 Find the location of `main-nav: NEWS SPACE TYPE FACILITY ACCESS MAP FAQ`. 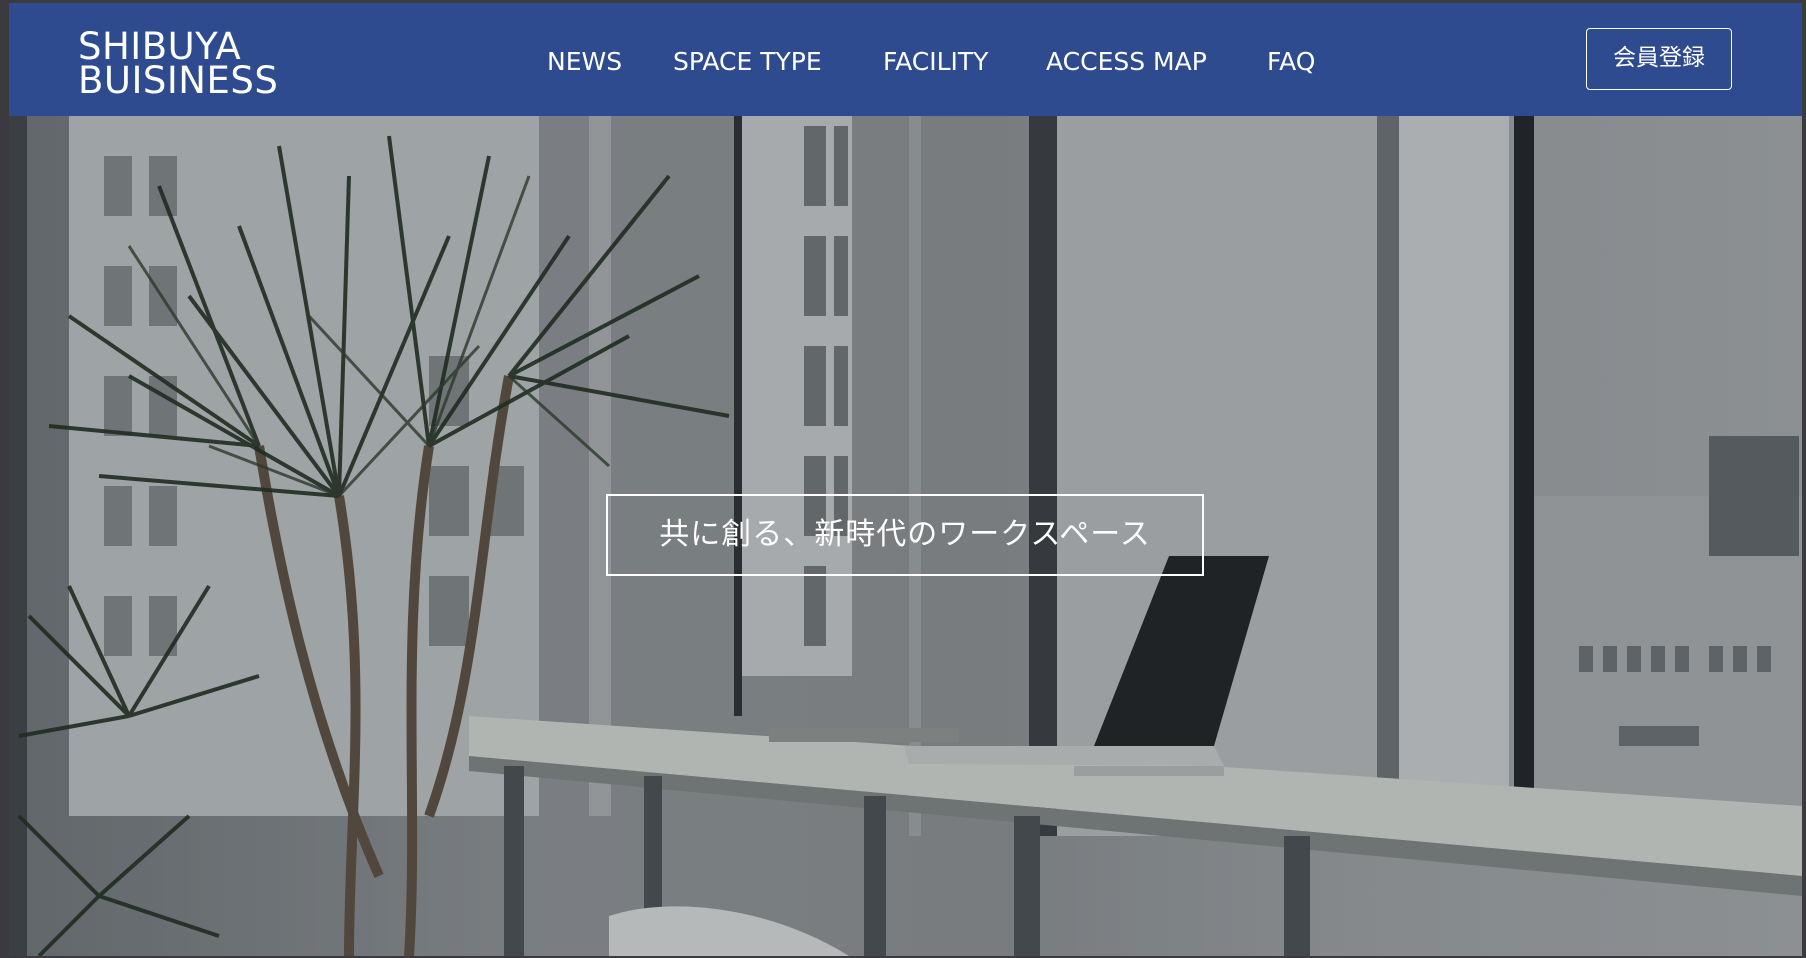

main-nav: NEWS SPACE TYPE FACILITY ACCESS MAP FAQ is located at coordinates (905, 62).